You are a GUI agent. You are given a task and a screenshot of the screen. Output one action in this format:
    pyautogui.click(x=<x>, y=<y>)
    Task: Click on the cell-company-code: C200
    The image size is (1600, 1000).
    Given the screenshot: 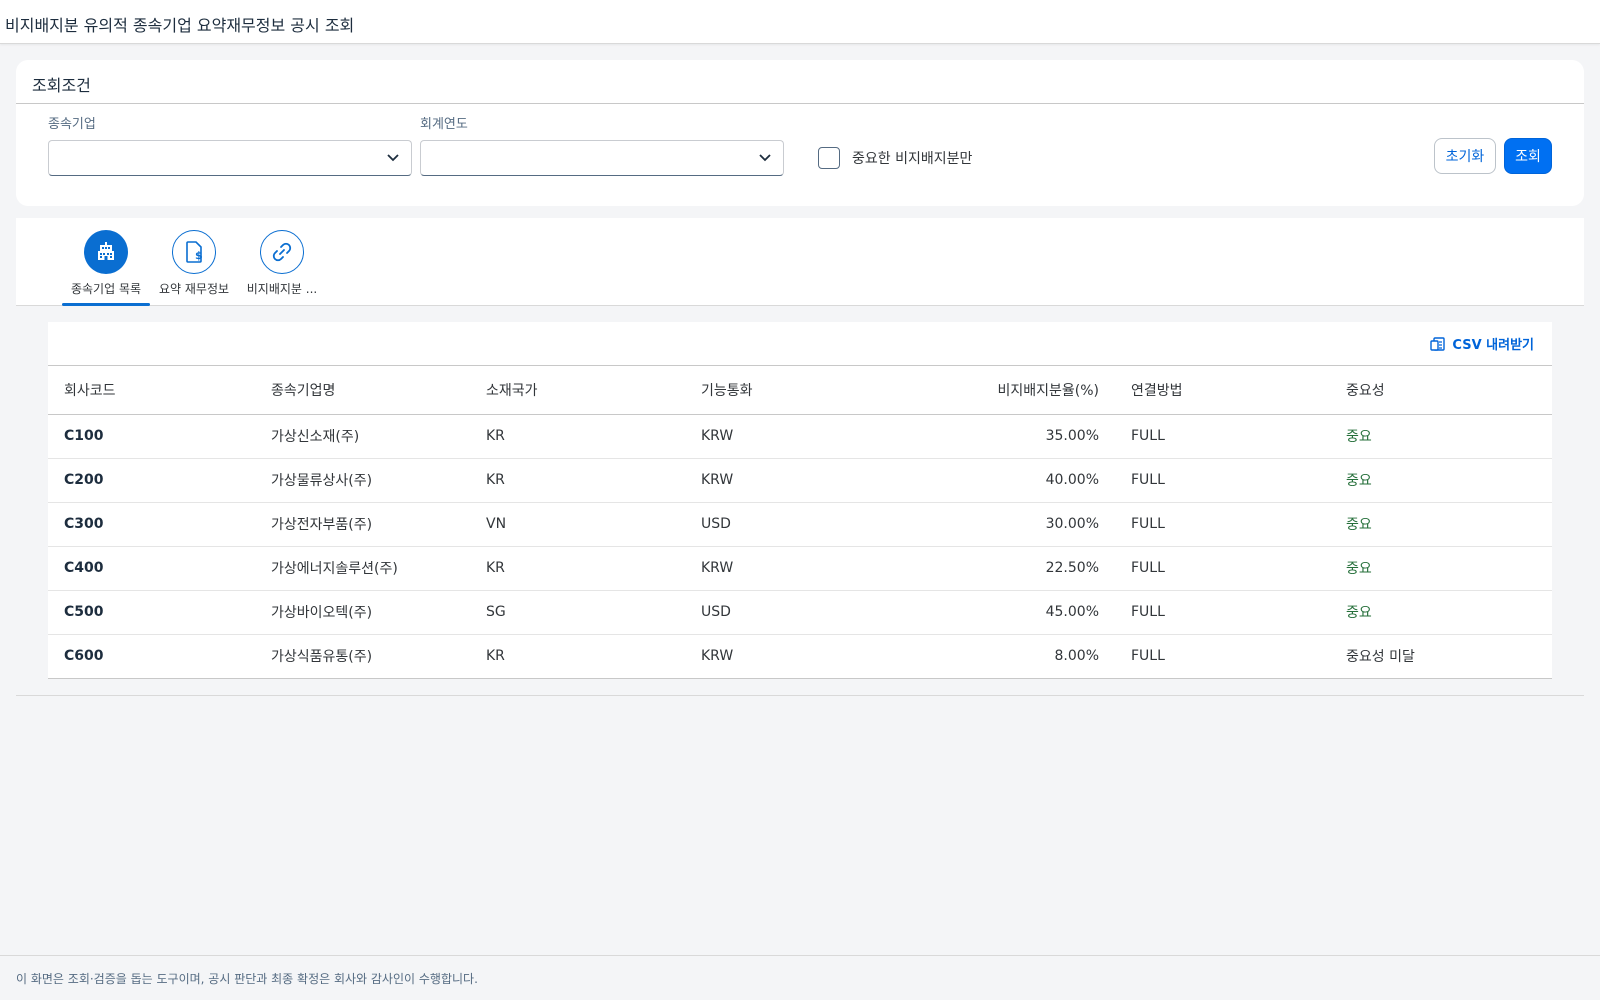 What is the action you would take?
    pyautogui.click(x=151, y=480)
    